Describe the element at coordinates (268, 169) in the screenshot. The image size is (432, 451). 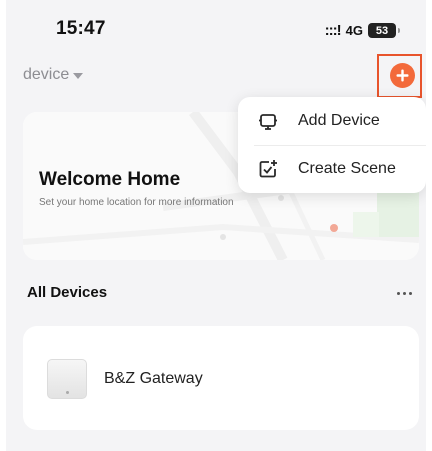
I see `create-scene-icon` at that location.